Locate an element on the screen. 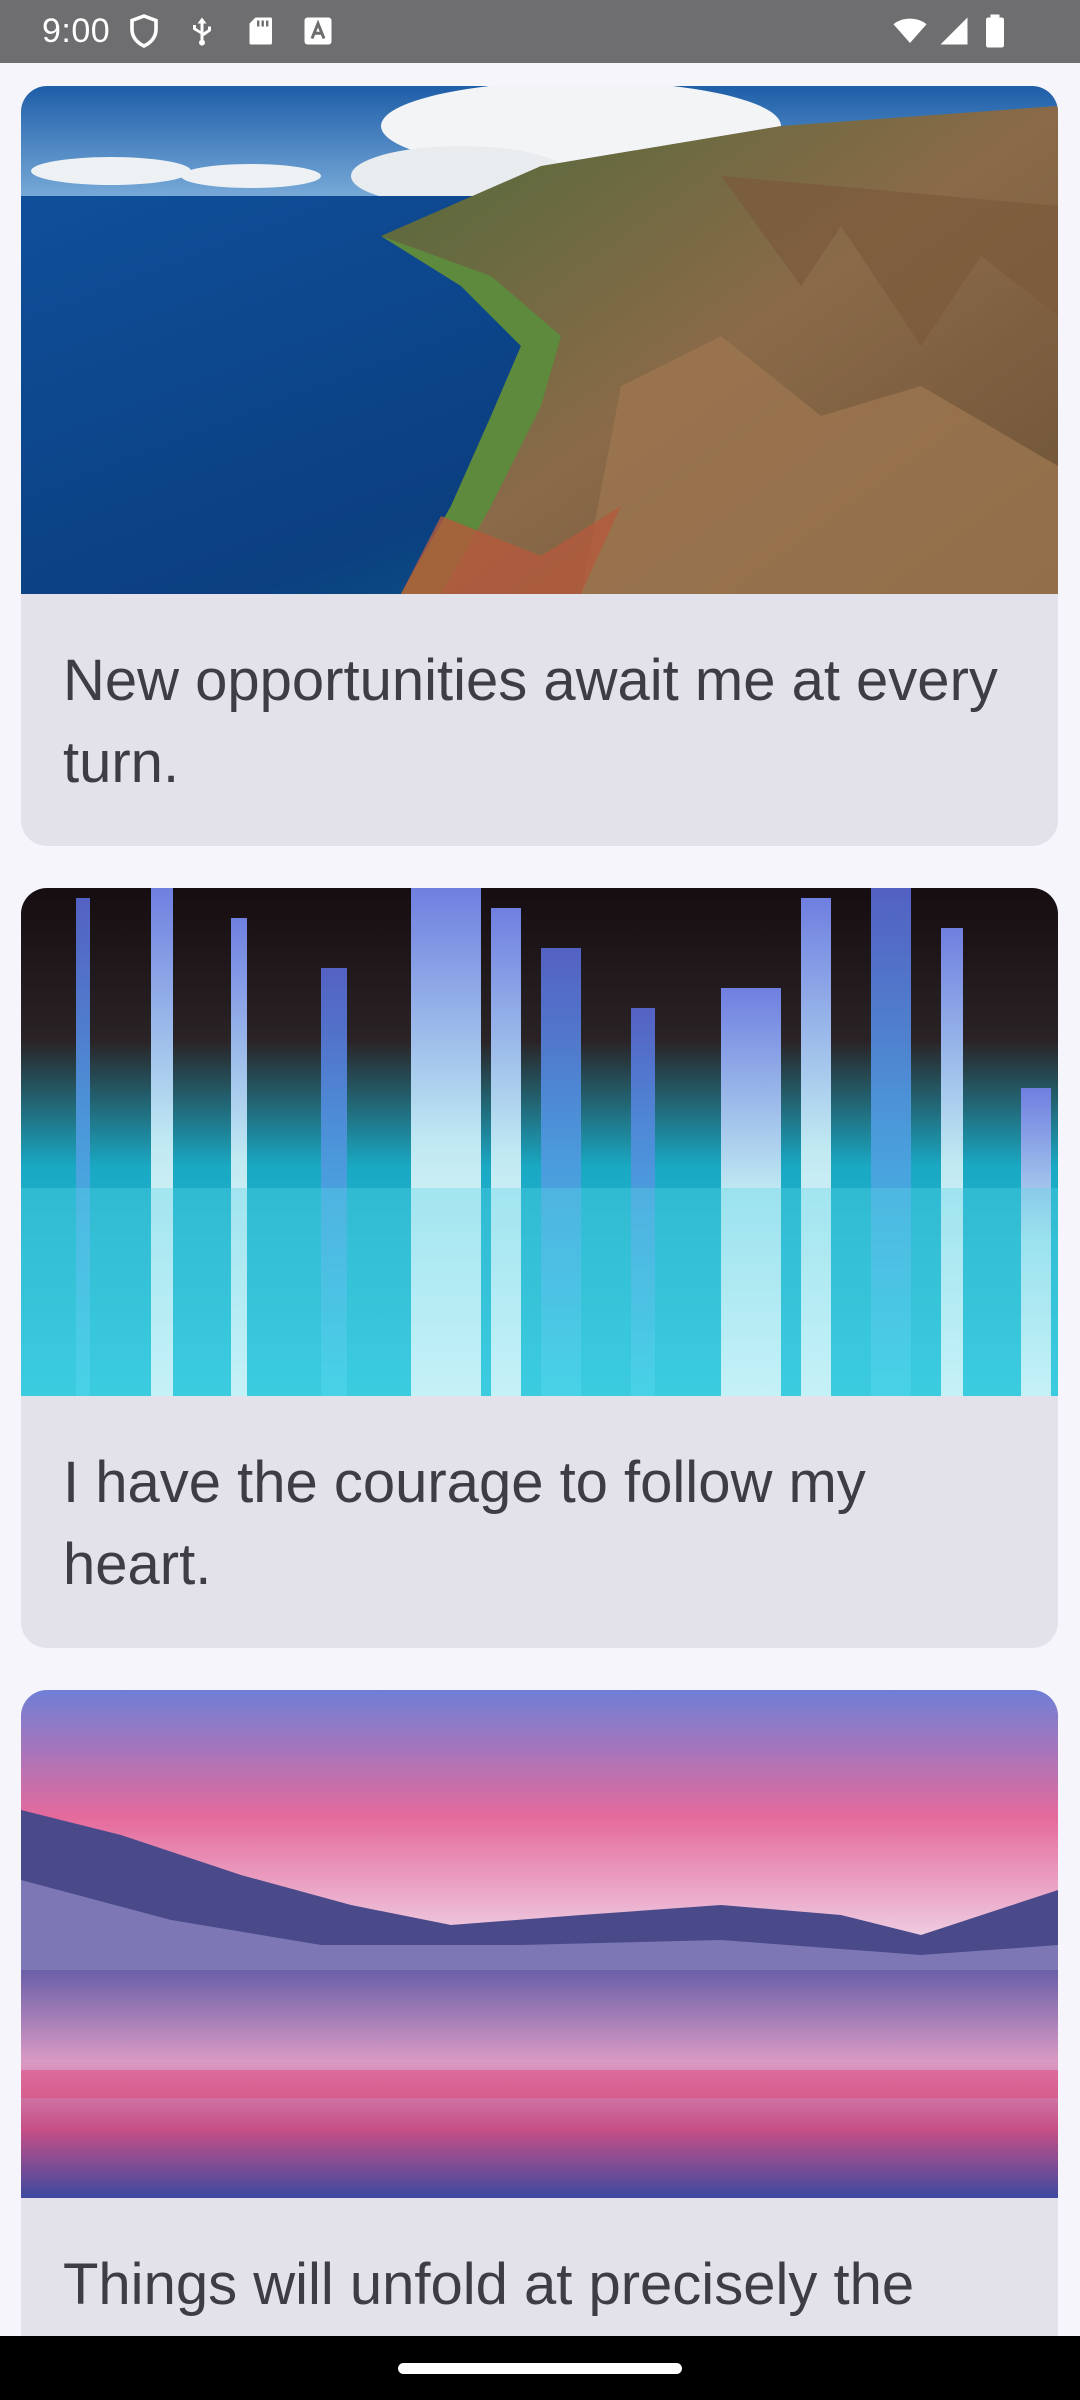  autofill-a-icon is located at coordinates (318, 31).